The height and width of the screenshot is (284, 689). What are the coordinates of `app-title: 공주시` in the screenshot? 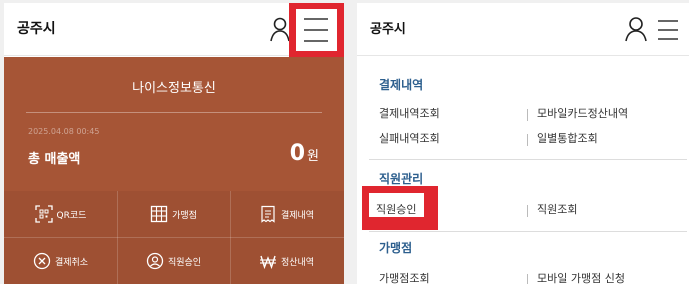 It's located at (36, 29).